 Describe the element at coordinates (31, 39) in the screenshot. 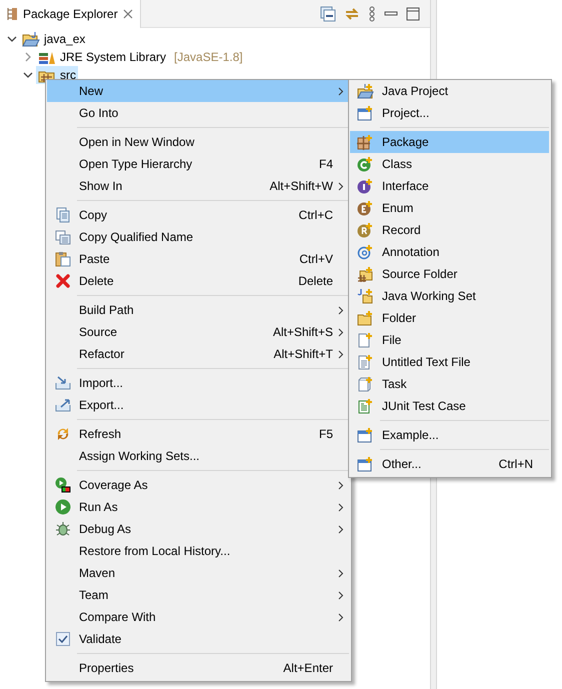

I see `project-folder-icon` at that location.